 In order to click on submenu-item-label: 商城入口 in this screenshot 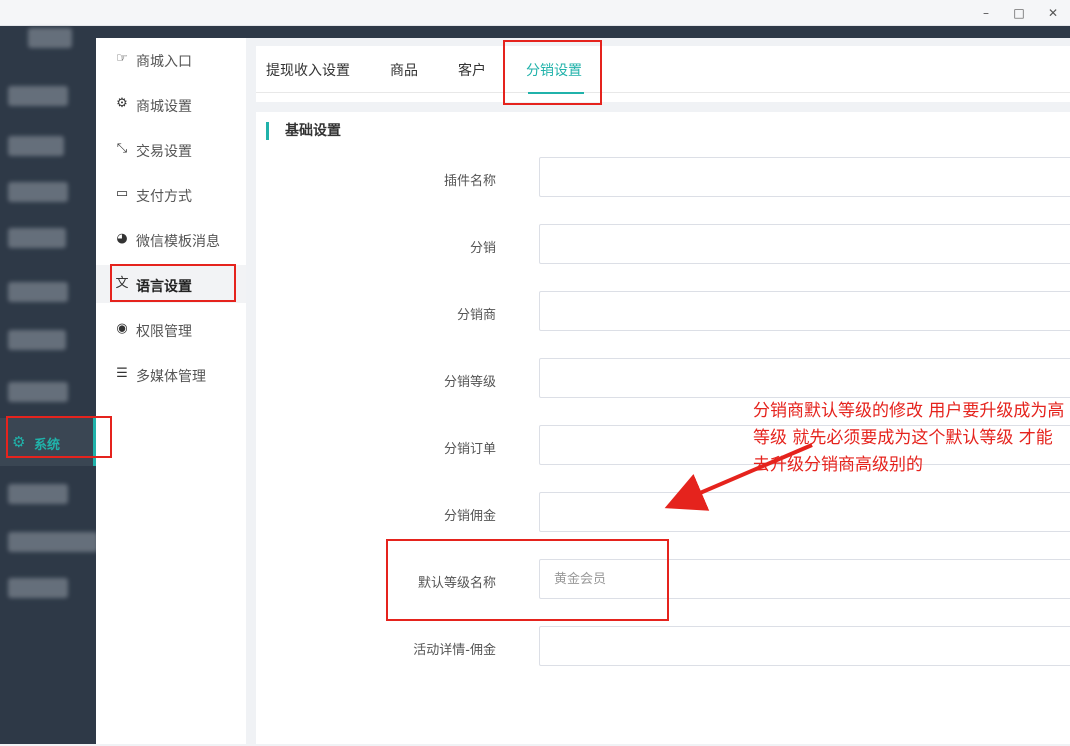, I will do `click(164, 62)`.